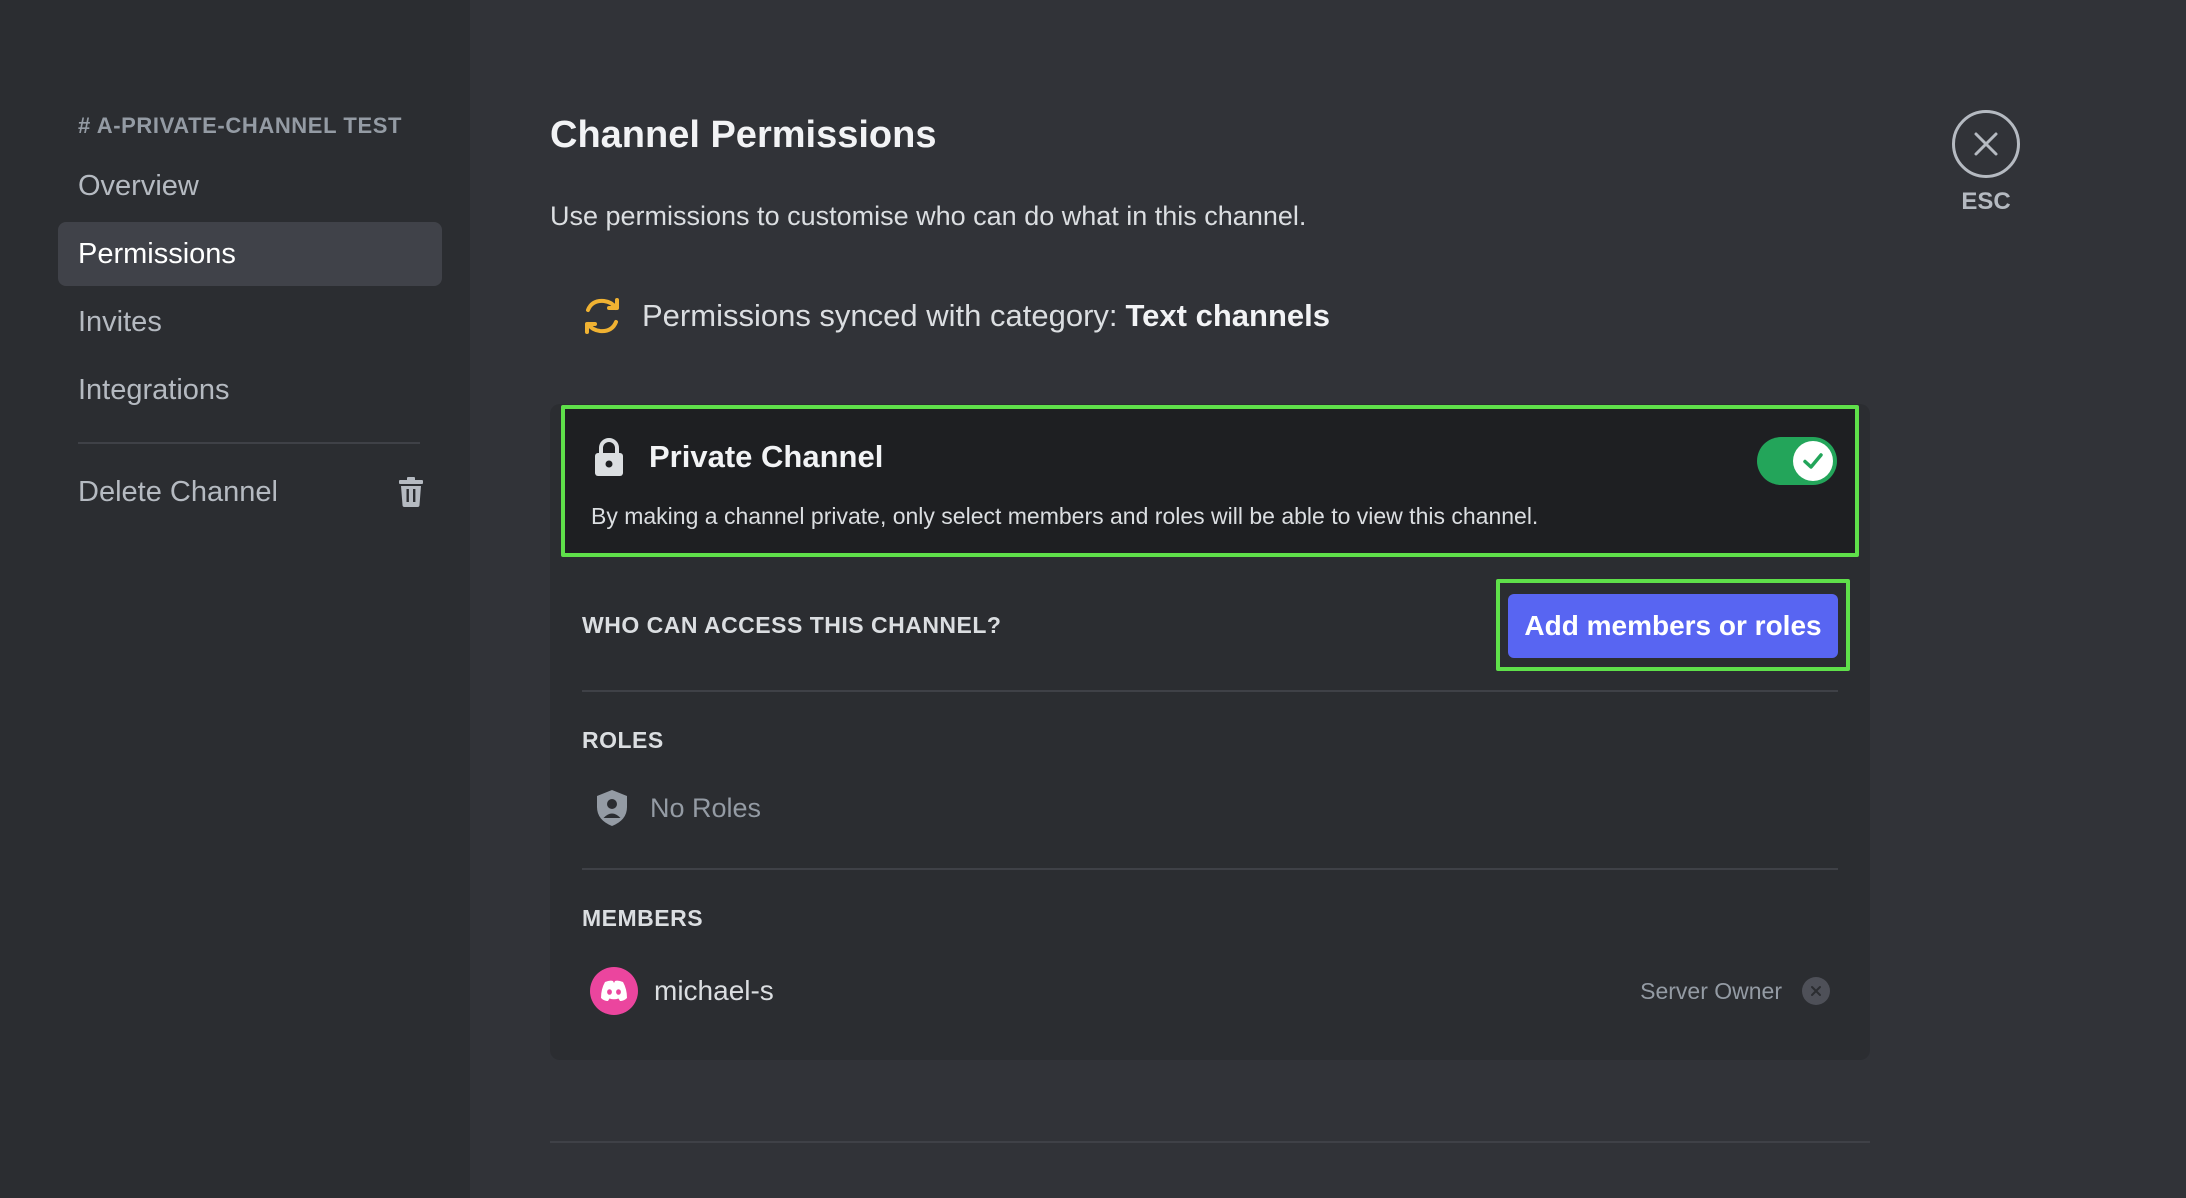  I want to click on sidebar-item-invites: Invites, so click(250, 322).